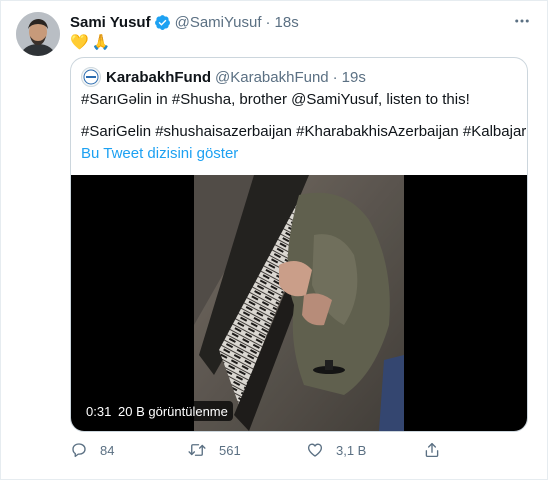  I want to click on quoted-author-name: KarabakhFund, so click(159, 77).